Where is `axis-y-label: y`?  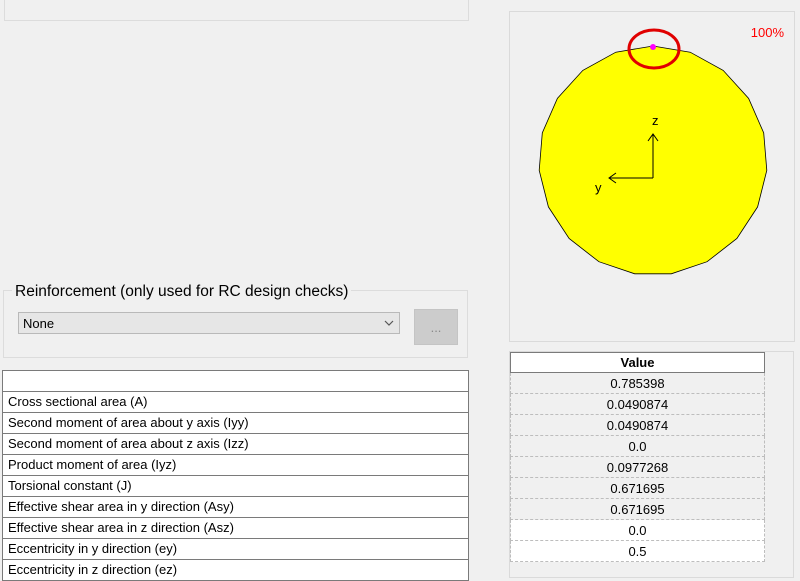
axis-y-label: y is located at coordinates (598, 187).